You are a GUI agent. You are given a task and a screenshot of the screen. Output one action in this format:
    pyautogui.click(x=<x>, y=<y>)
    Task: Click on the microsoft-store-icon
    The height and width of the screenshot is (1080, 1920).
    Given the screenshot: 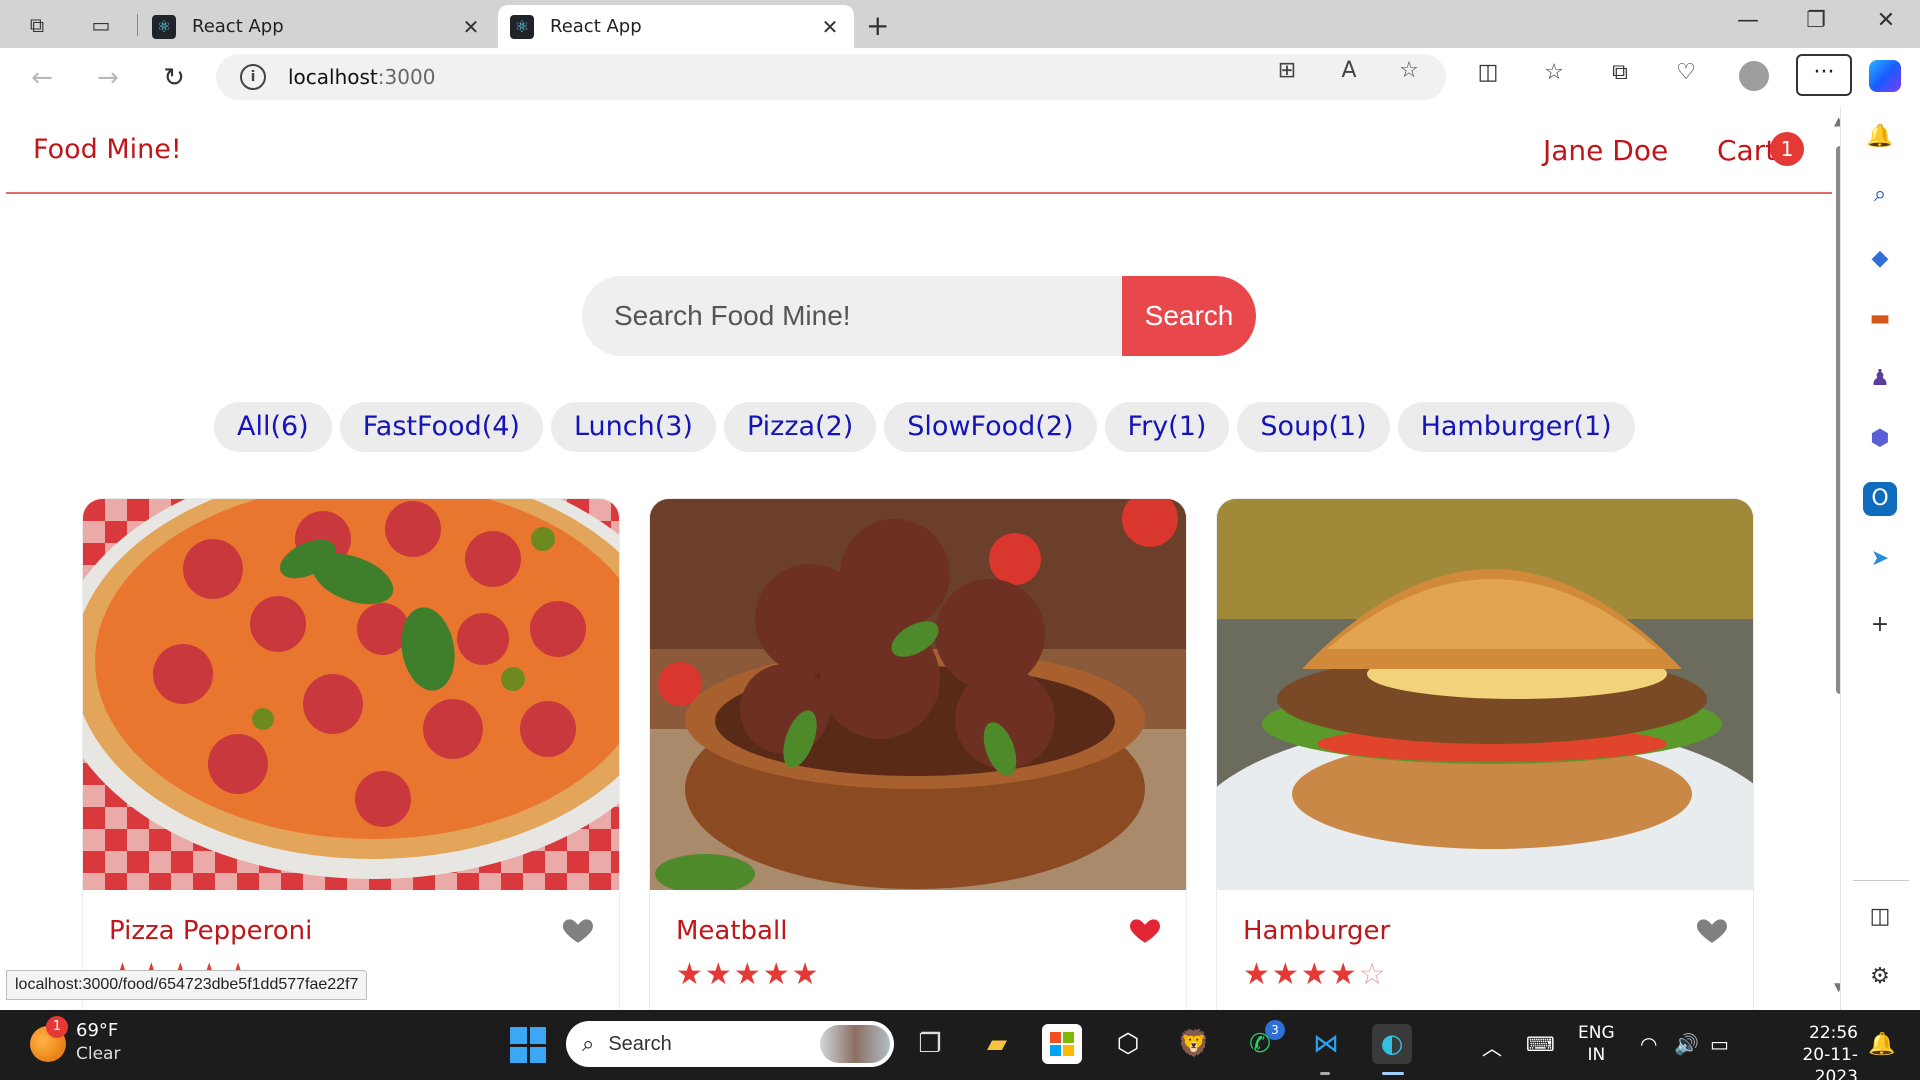 What is the action you would take?
    pyautogui.click(x=1062, y=1044)
    